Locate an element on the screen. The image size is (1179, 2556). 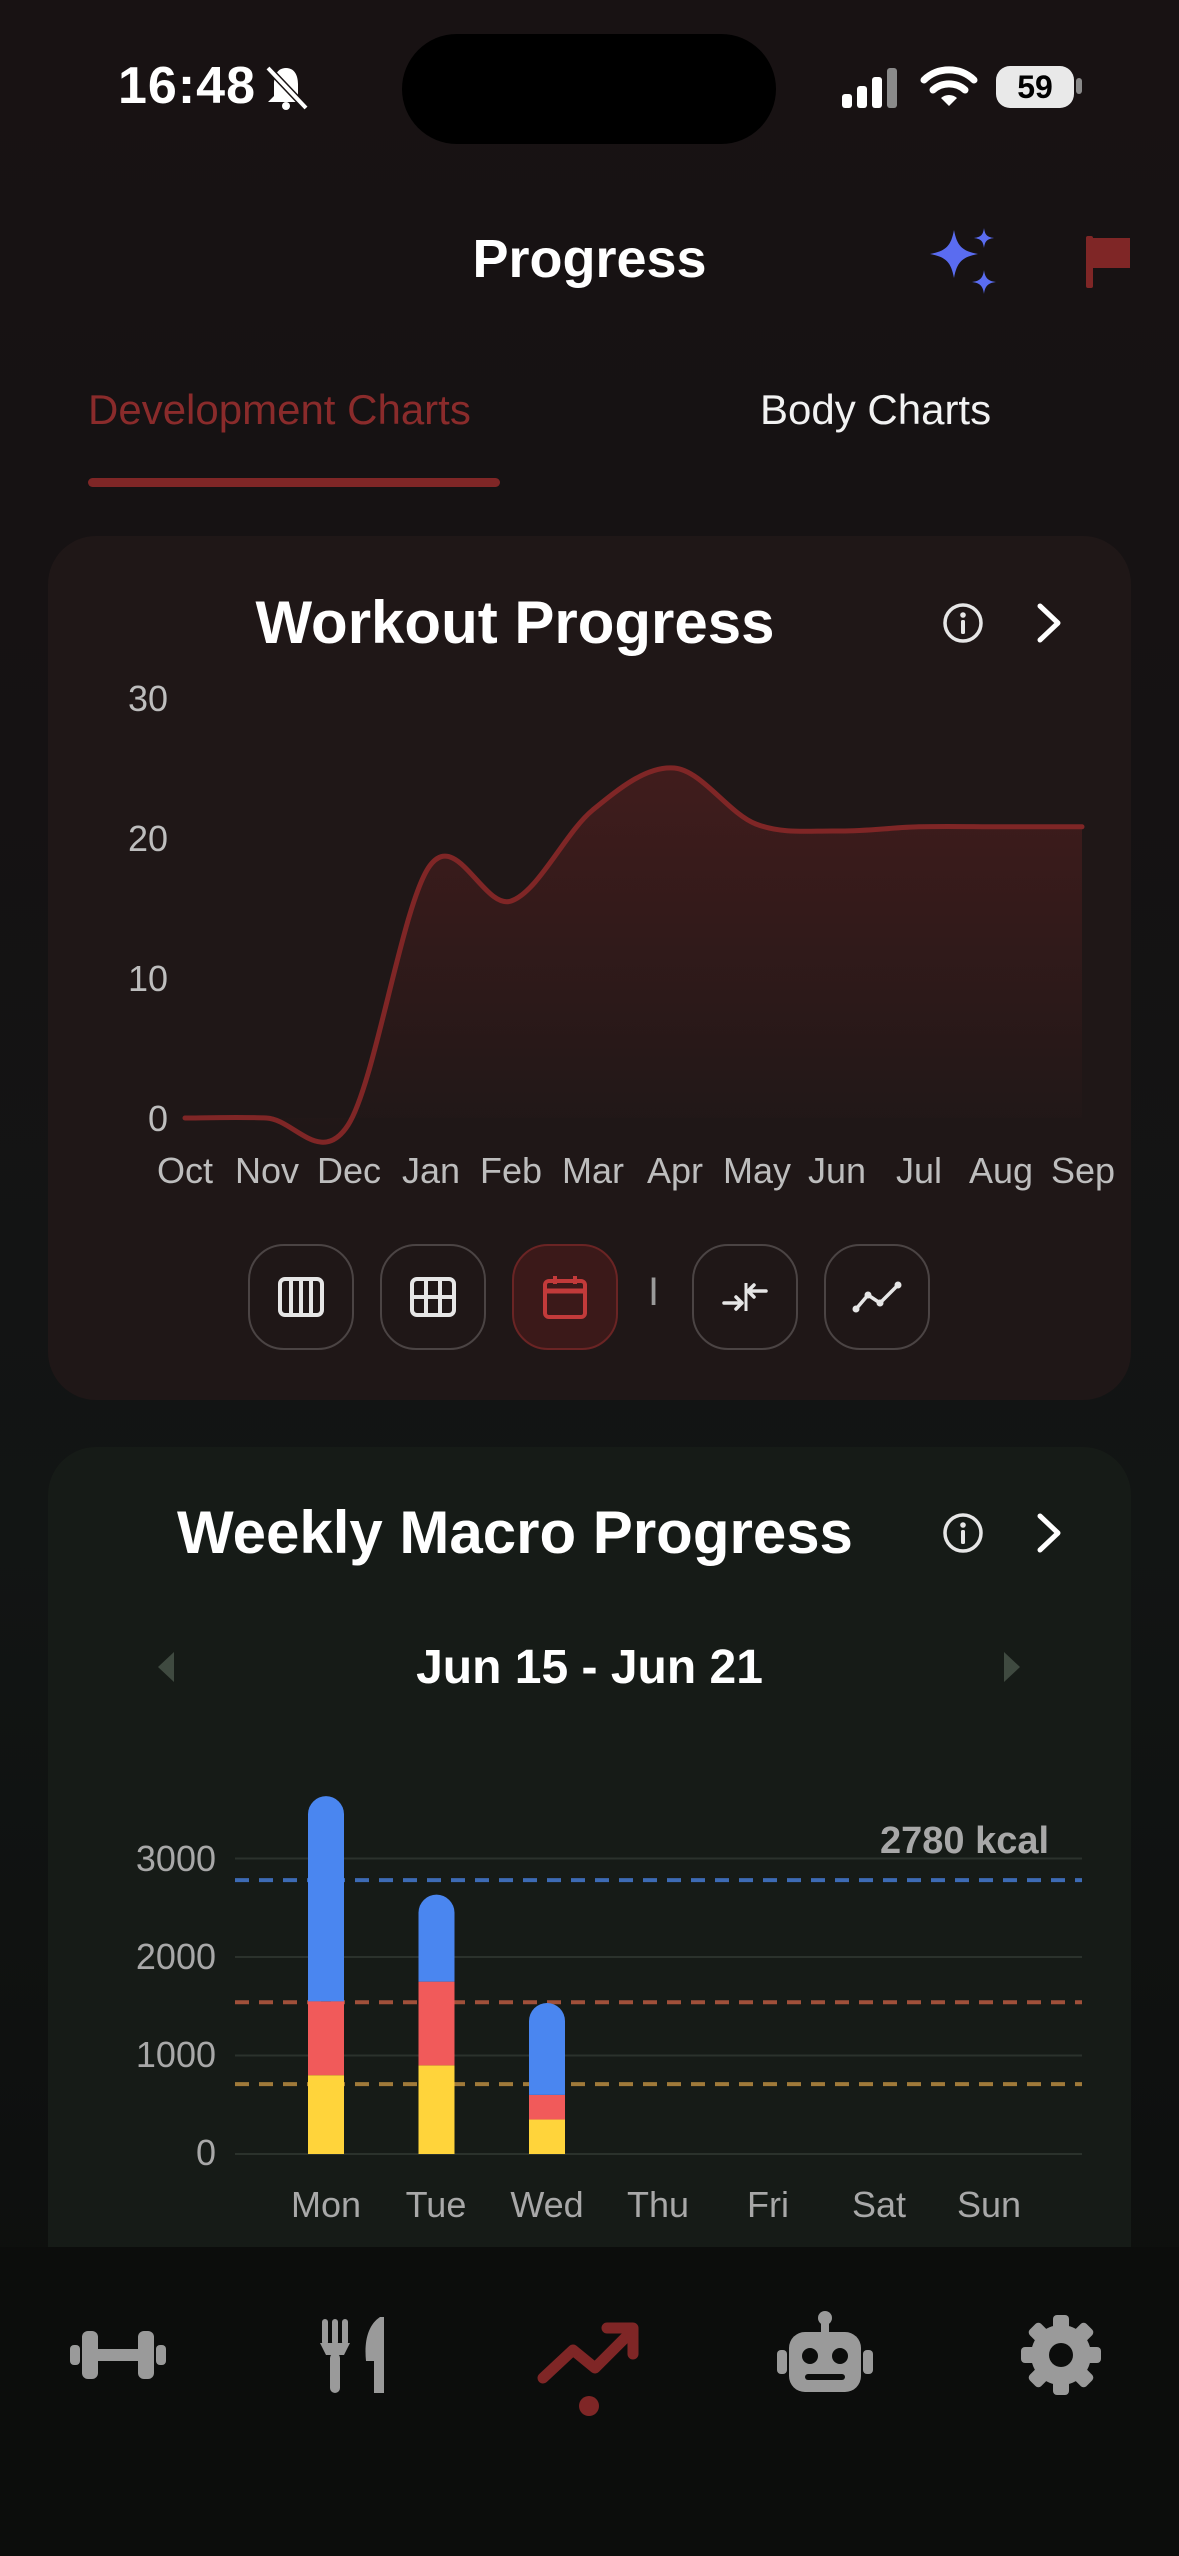
gear-icon is located at coordinates (1061, 2355).